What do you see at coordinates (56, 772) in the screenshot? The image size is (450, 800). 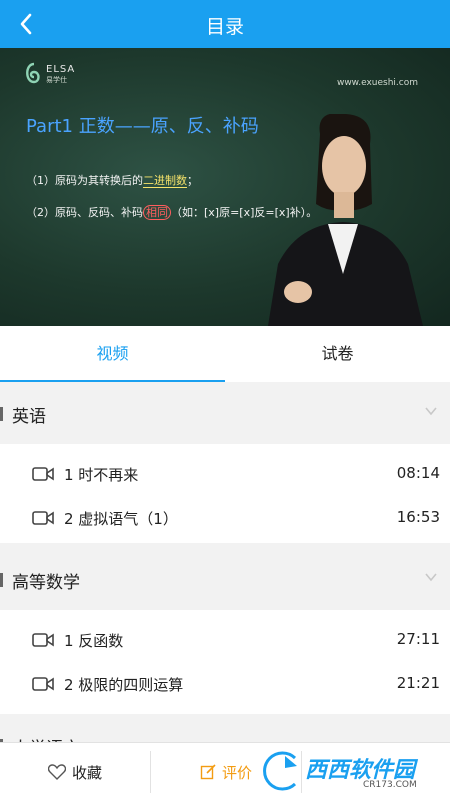 I see `heart-icon` at bounding box center [56, 772].